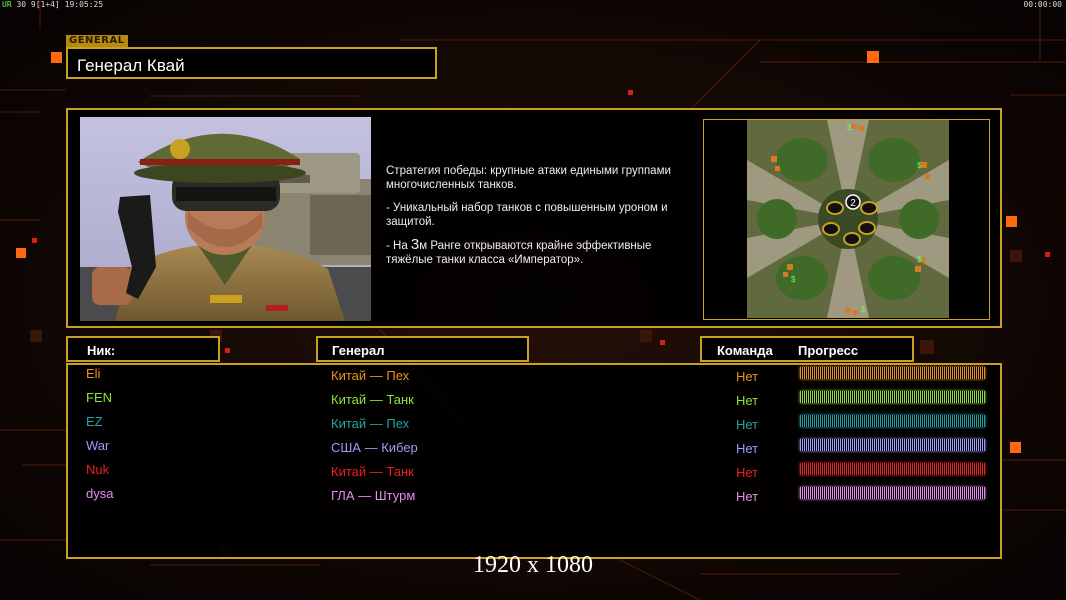 Image resolution: width=1066 pixels, height=600 pixels. Describe the element at coordinates (93, 373) in the screenshot. I see `player-nick: Eli` at that location.